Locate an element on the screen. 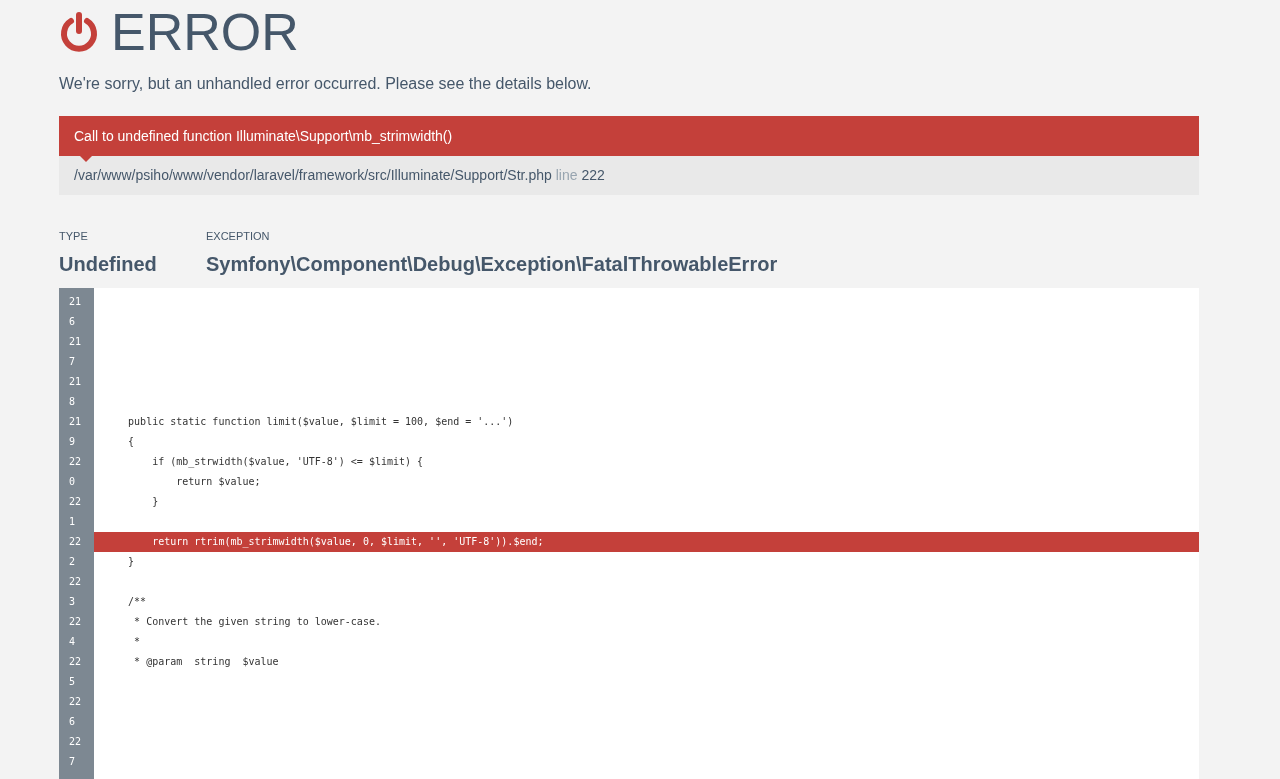 The height and width of the screenshot is (779, 1280). detail-value: Undefined is located at coordinates (108, 264).